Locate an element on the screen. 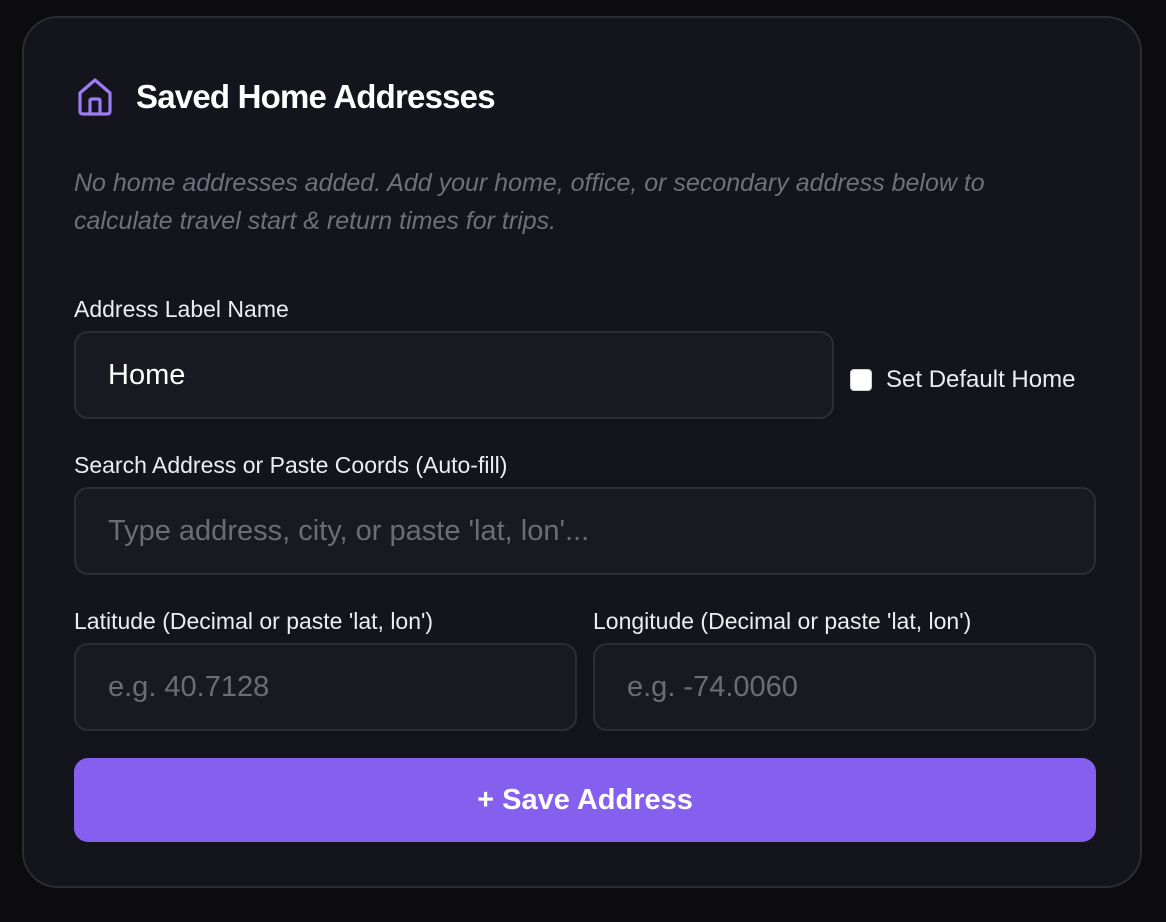 The image size is (1166, 922). default-home-toggle: Set Default Home is located at coordinates (962, 380).